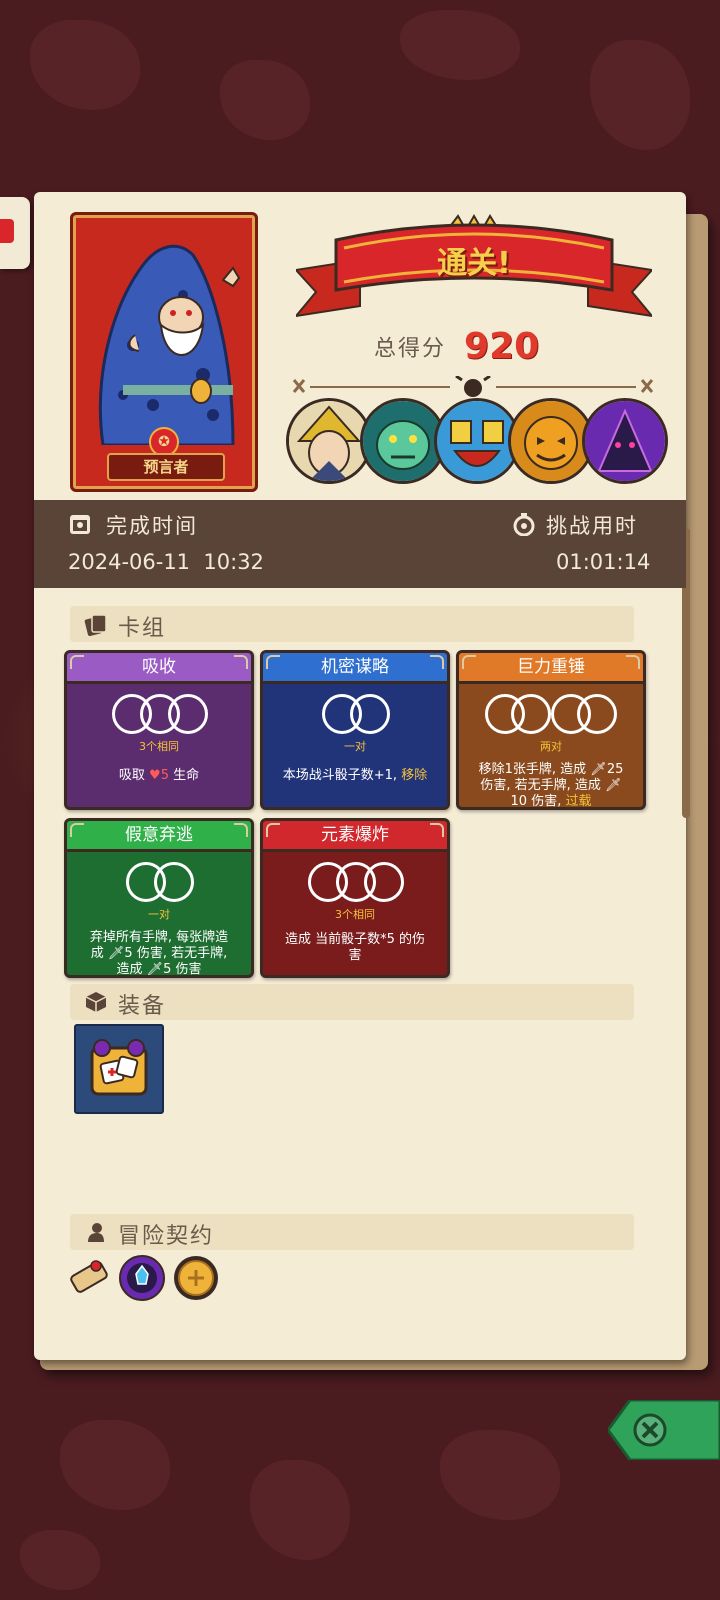 This screenshot has width=720, height=1600. Describe the element at coordinates (166, 562) in the screenshot. I see `finish-time-value: 2024-06-11 10:32` at that location.